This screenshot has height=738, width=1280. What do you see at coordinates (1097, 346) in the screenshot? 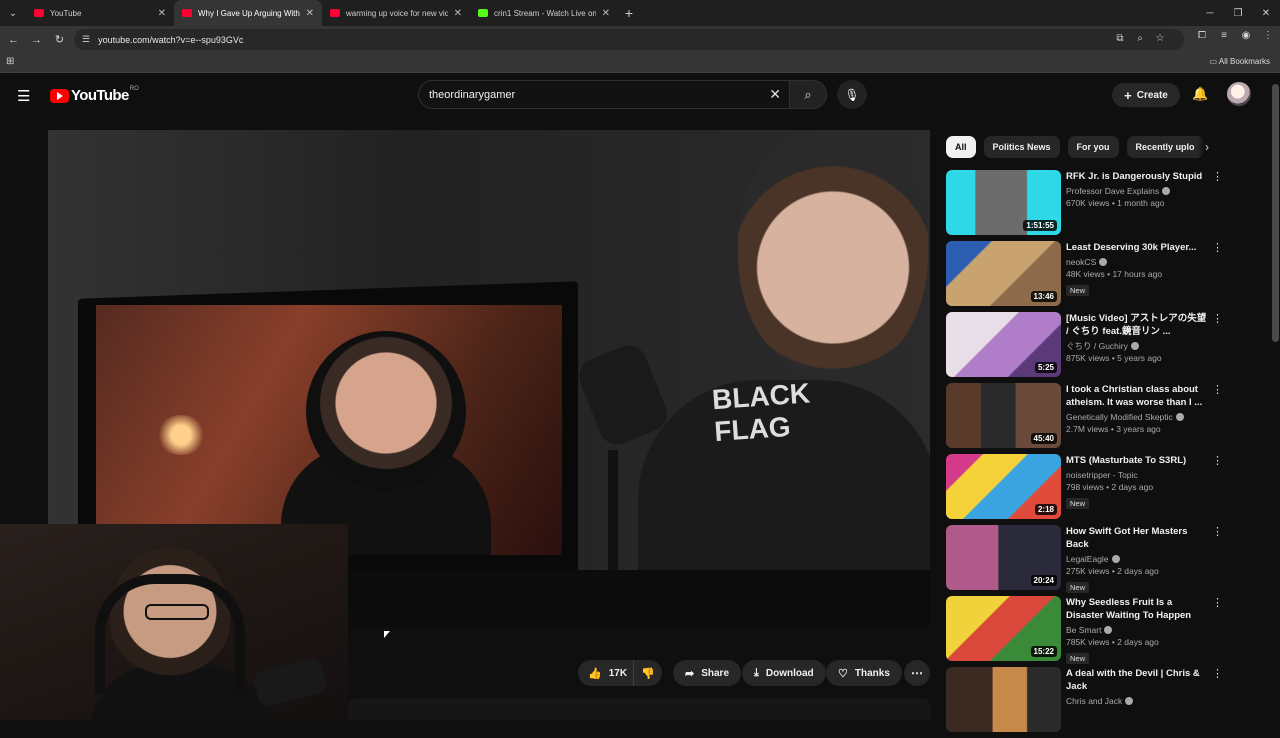
I see `channel-name: ぐちり / Guchiry` at bounding box center [1097, 346].